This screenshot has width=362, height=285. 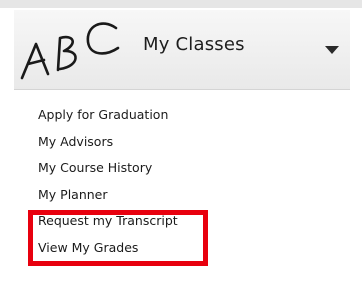 I want to click on menu-title: My Classes, so click(x=194, y=44).